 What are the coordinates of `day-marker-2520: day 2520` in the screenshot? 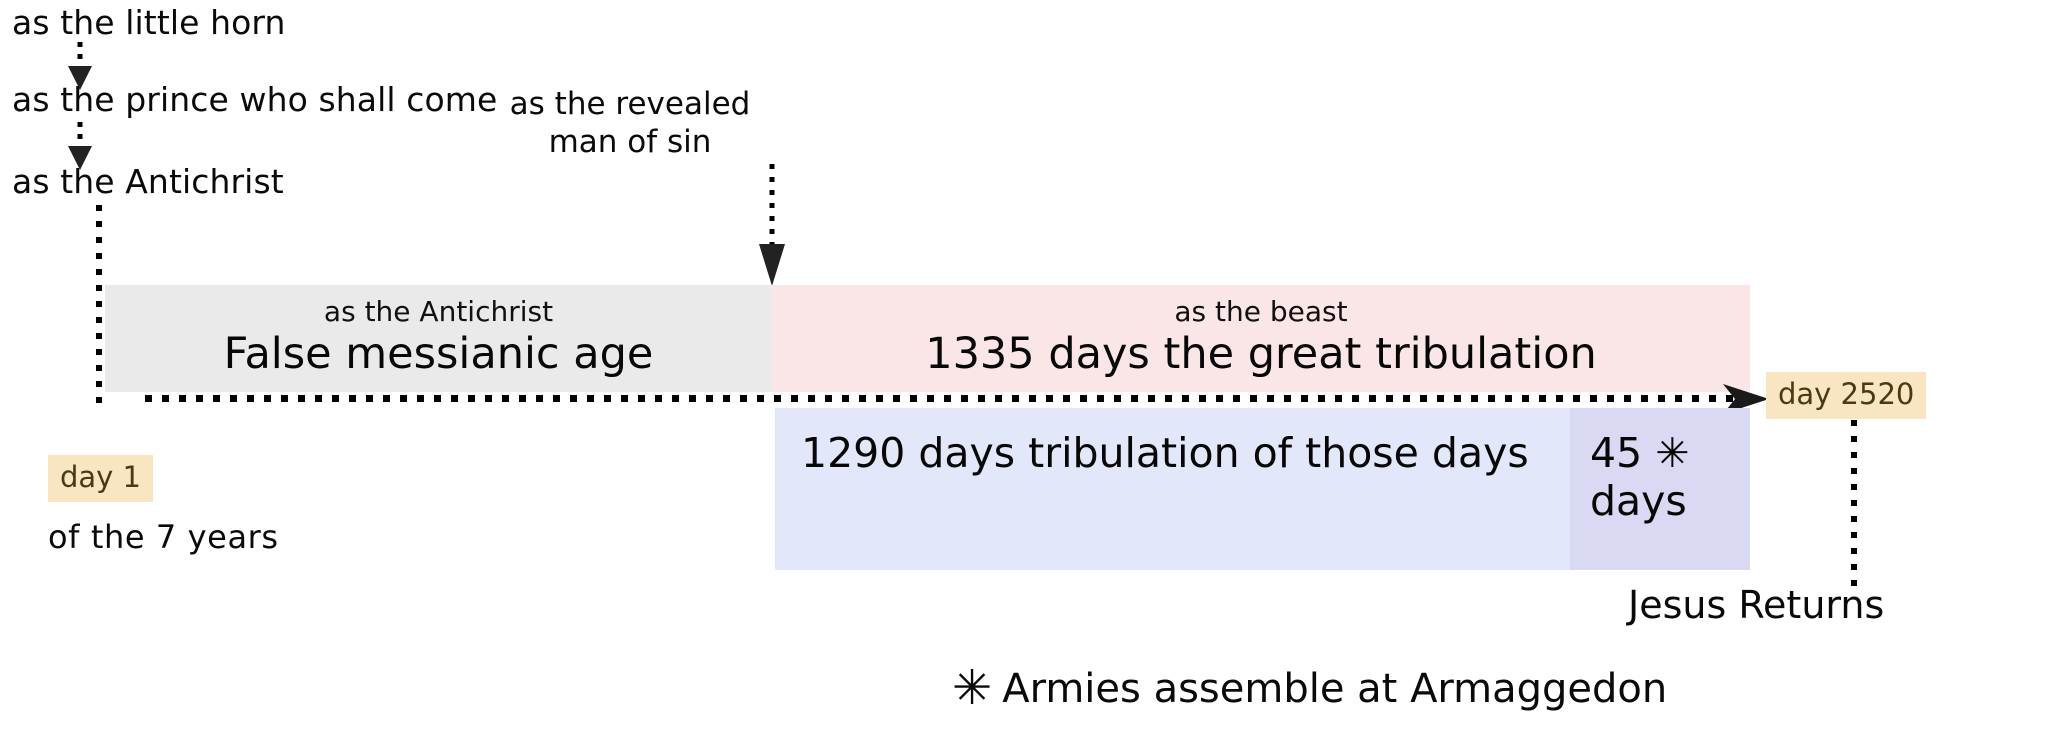 It's located at (1846, 395).